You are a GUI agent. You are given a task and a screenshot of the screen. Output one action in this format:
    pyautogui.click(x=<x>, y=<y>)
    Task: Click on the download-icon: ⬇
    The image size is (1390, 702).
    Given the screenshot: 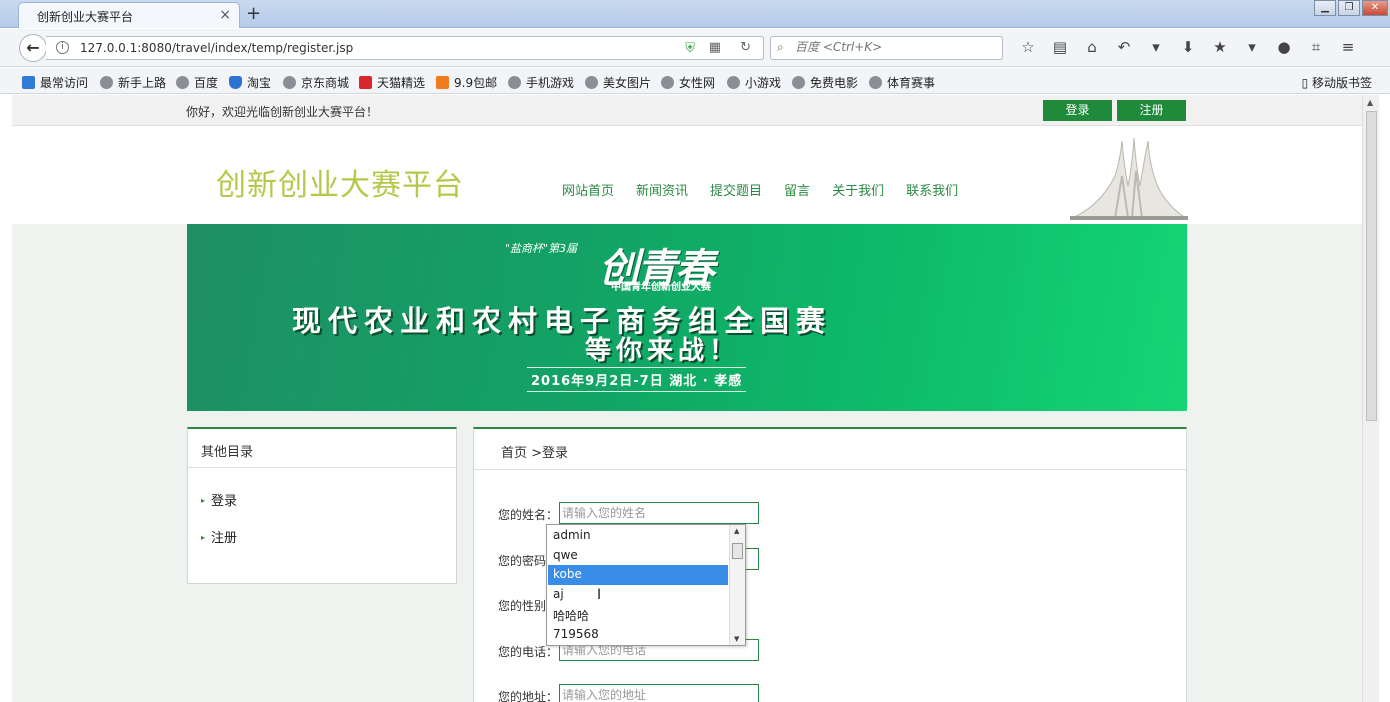 What is the action you would take?
    pyautogui.click(x=1188, y=47)
    